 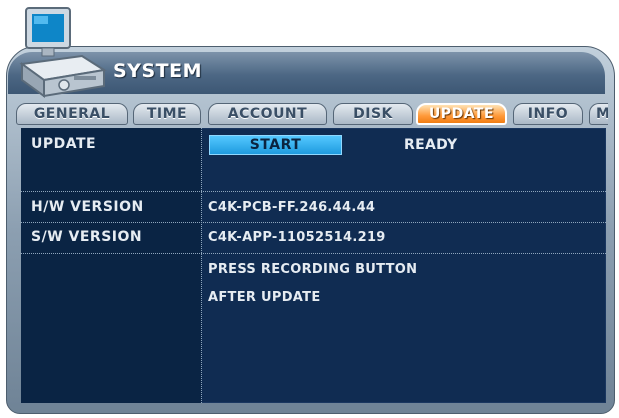 I want to click on update-message-line2: AFTER UPDATE, so click(x=264, y=297).